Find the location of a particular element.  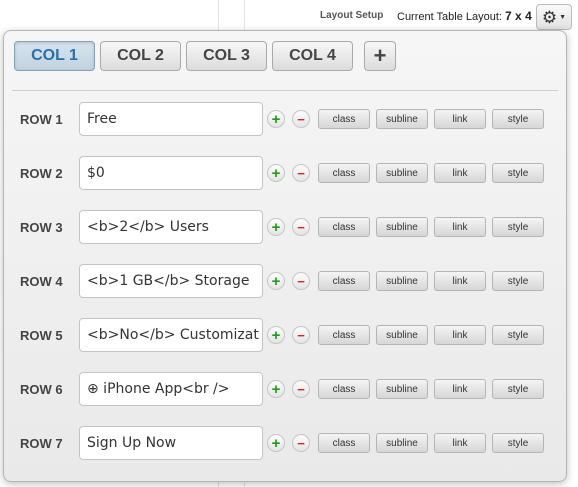

tab-col-1: COL 1 is located at coordinates (54, 56).